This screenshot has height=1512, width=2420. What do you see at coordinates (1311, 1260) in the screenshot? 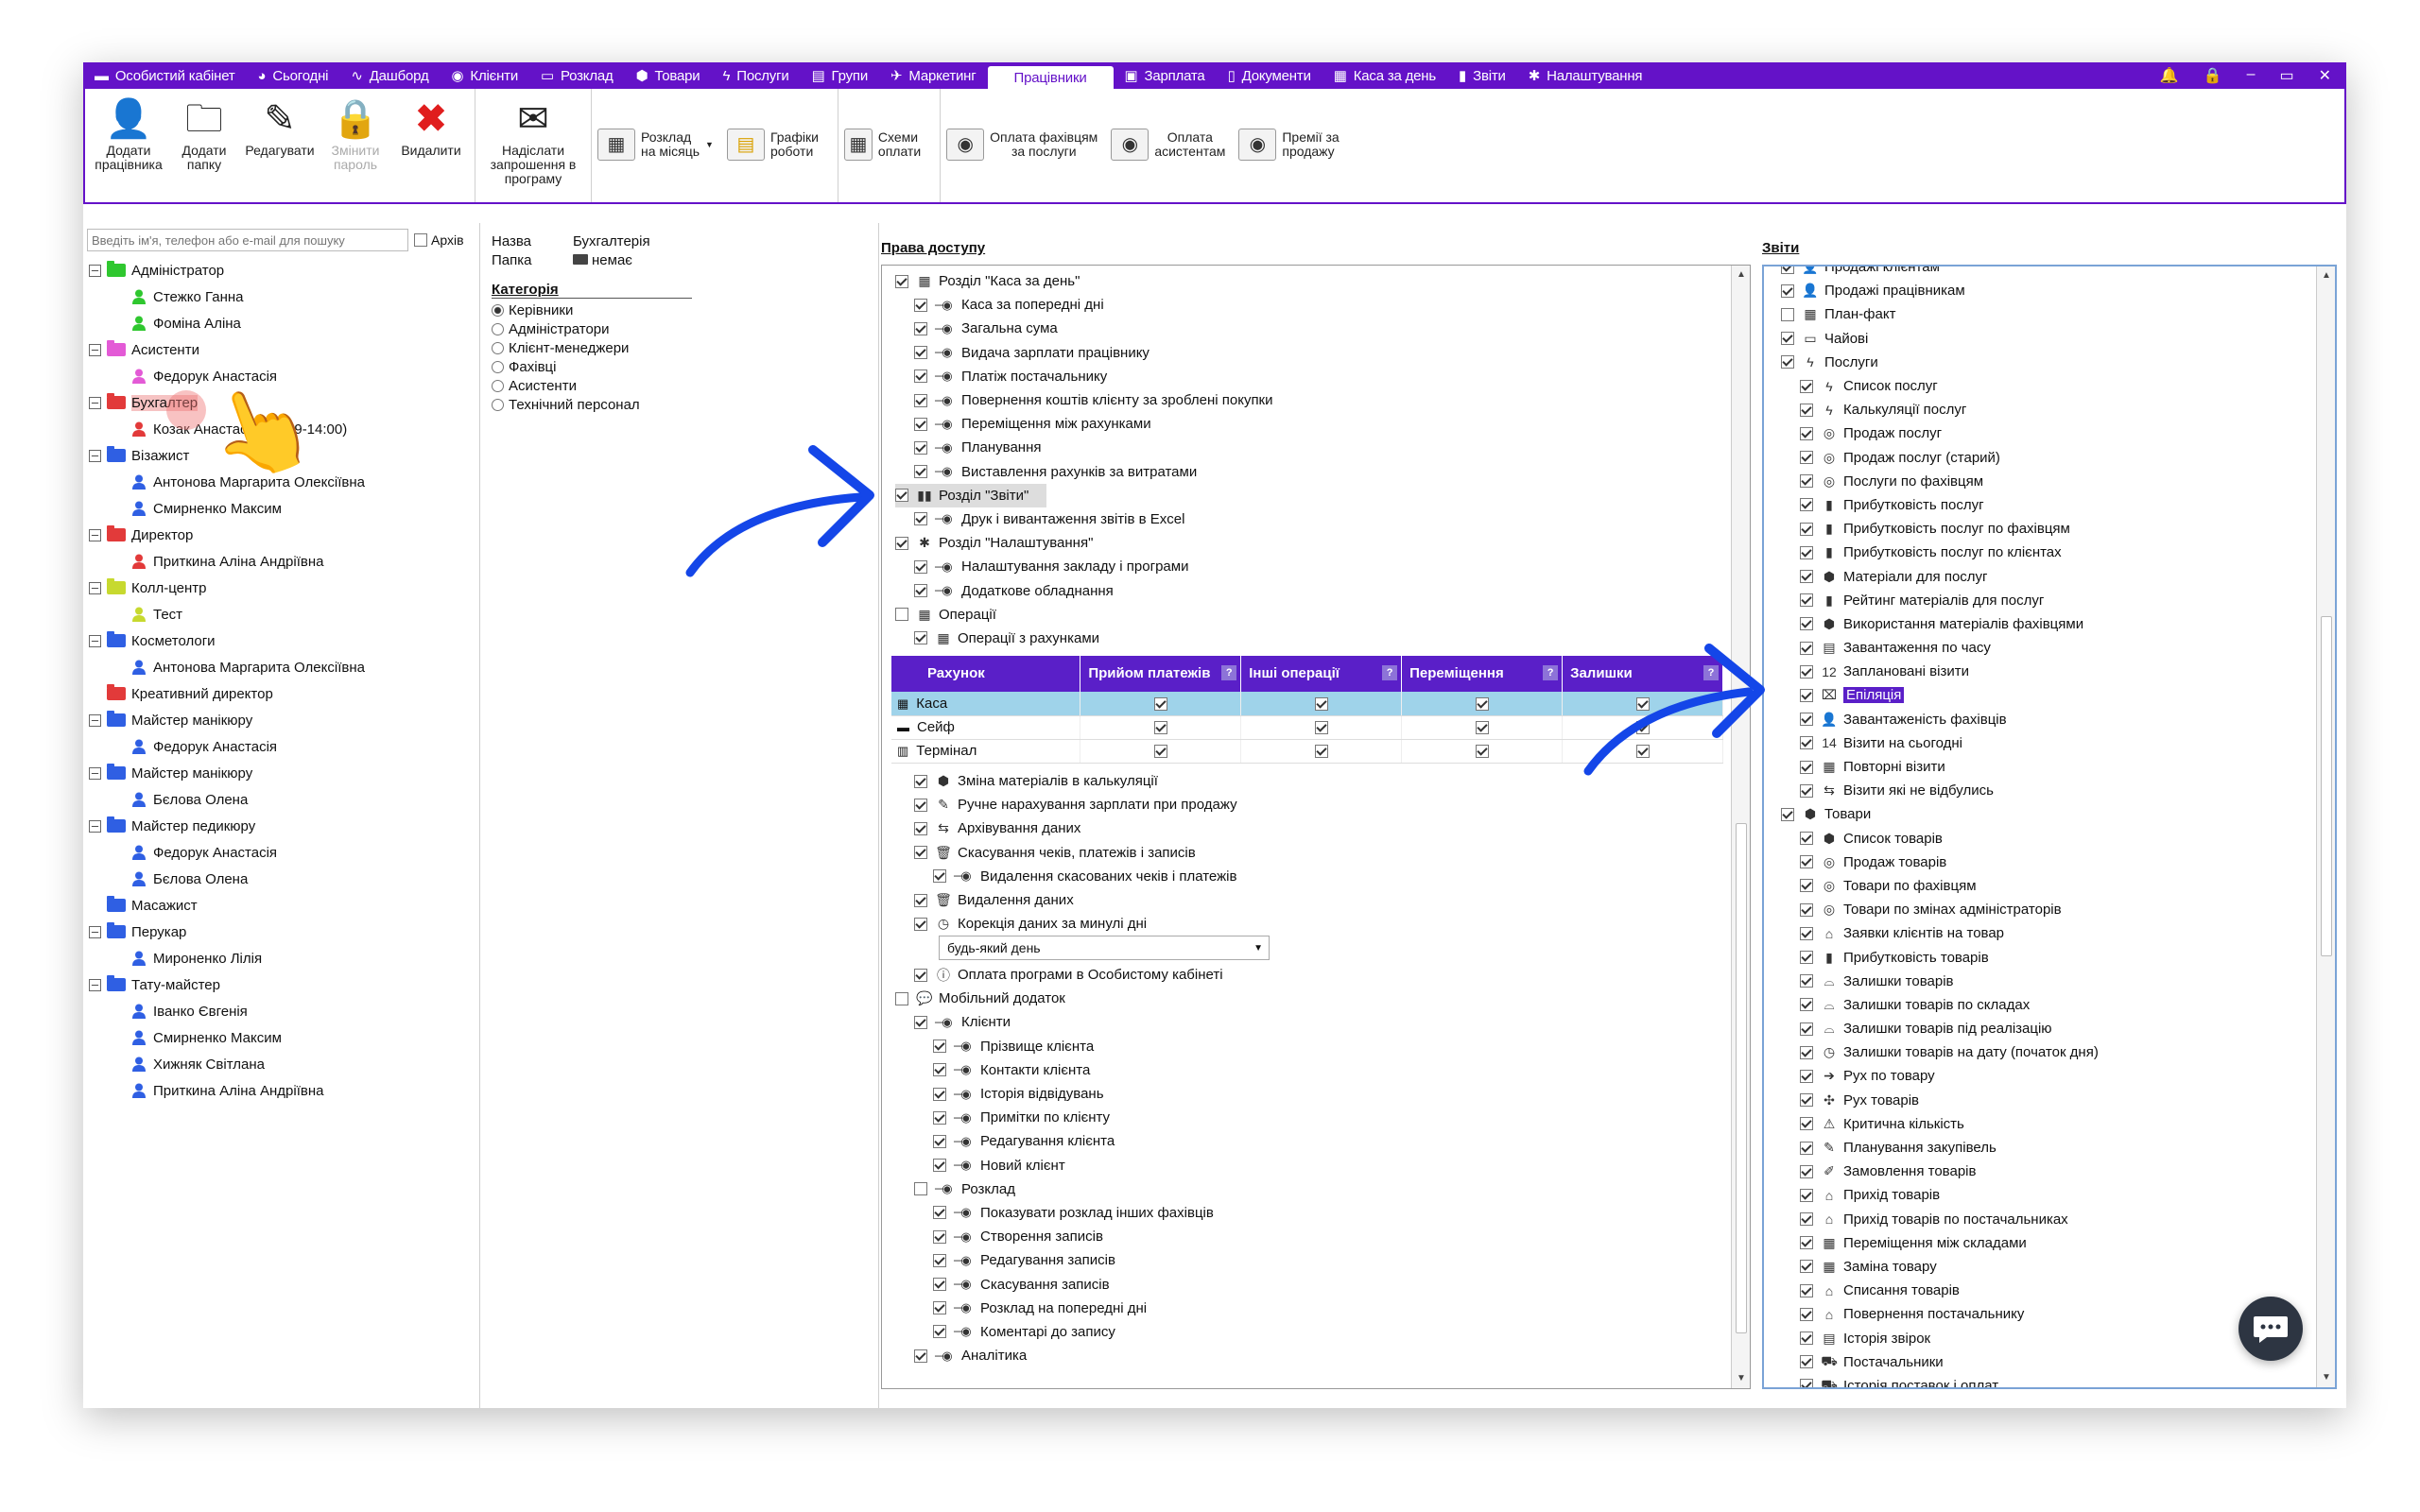
I see `permission-row: ─◉ Редагування записів` at bounding box center [1311, 1260].